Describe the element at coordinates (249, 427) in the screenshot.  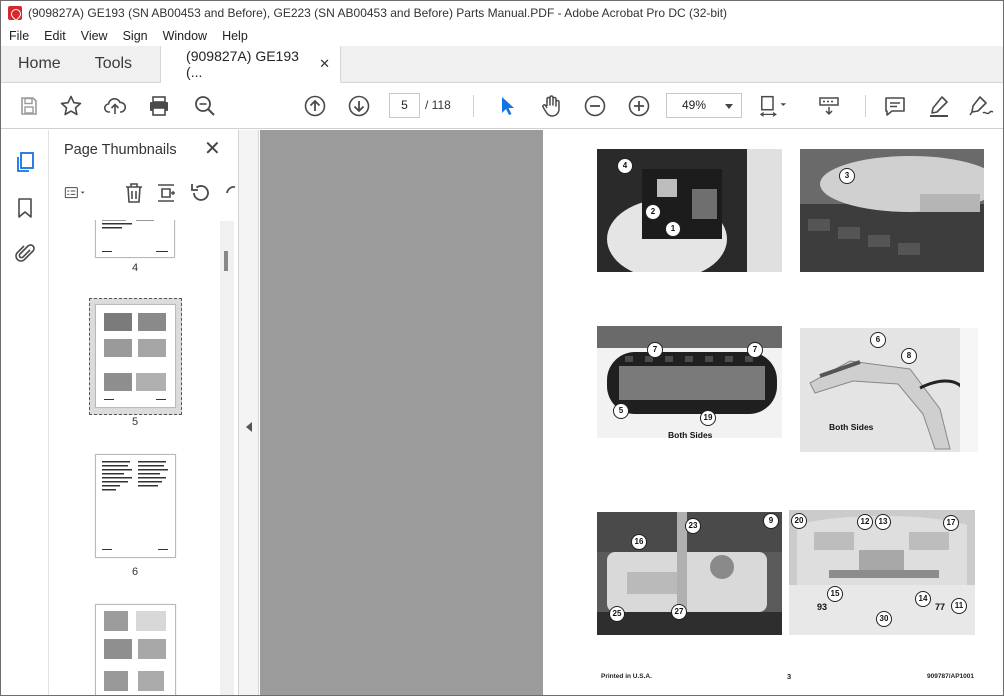
I see `collapse-arrow-icon` at that location.